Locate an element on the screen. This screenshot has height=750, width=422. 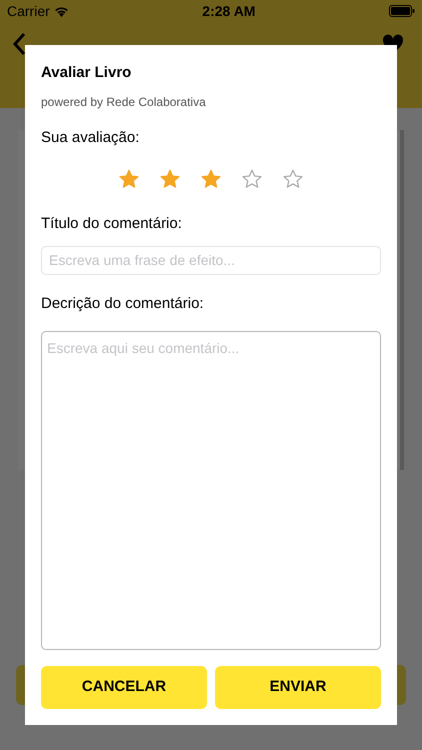
clock: 2:28 AM is located at coordinates (229, 11).